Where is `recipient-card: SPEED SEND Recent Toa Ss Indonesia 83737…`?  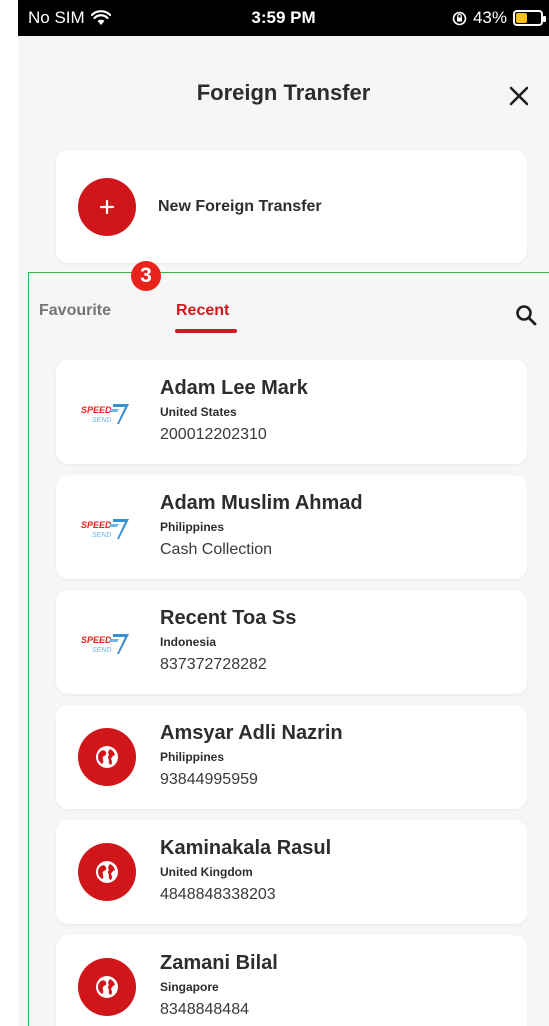
recipient-card: SPEED SEND Recent Toa Ss Indonesia 83737… is located at coordinates (291, 642).